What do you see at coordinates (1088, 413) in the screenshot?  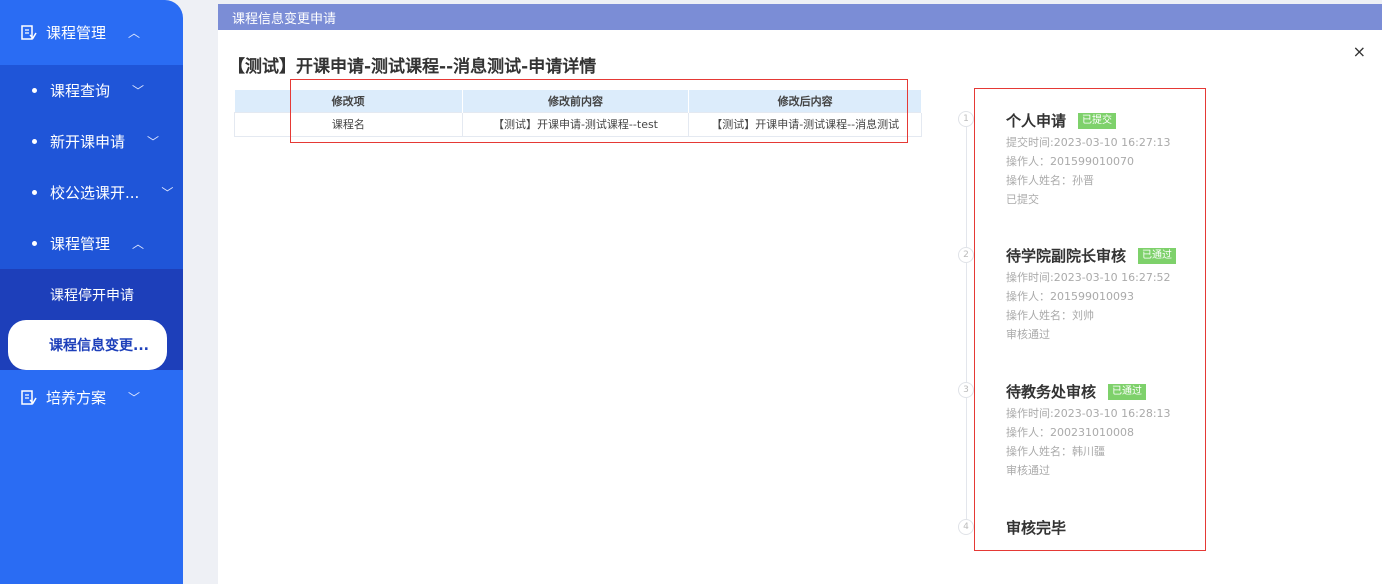 I see `step-time: 操作时间:2023-03-10 16:28:13` at bounding box center [1088, 413].